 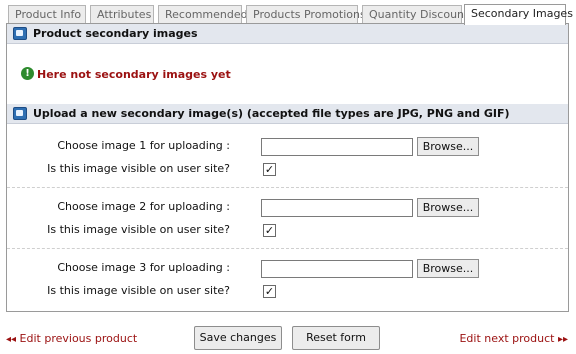 I want to click on empty-message: ! Here not secondary images yet, so click(x=126, y=74).